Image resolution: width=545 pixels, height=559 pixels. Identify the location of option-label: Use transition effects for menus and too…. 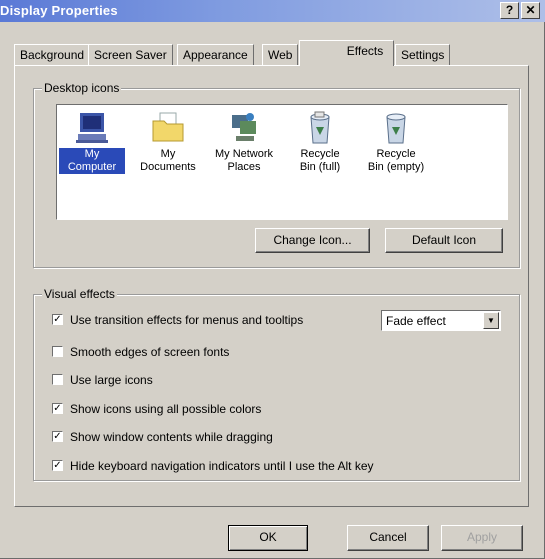
(187, 320).